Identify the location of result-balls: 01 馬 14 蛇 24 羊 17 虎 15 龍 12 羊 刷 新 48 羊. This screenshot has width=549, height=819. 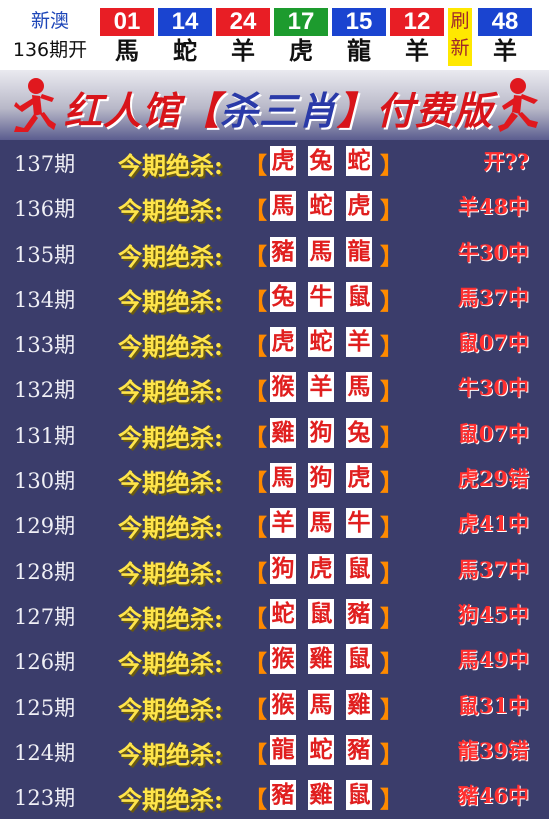
(324, 35).